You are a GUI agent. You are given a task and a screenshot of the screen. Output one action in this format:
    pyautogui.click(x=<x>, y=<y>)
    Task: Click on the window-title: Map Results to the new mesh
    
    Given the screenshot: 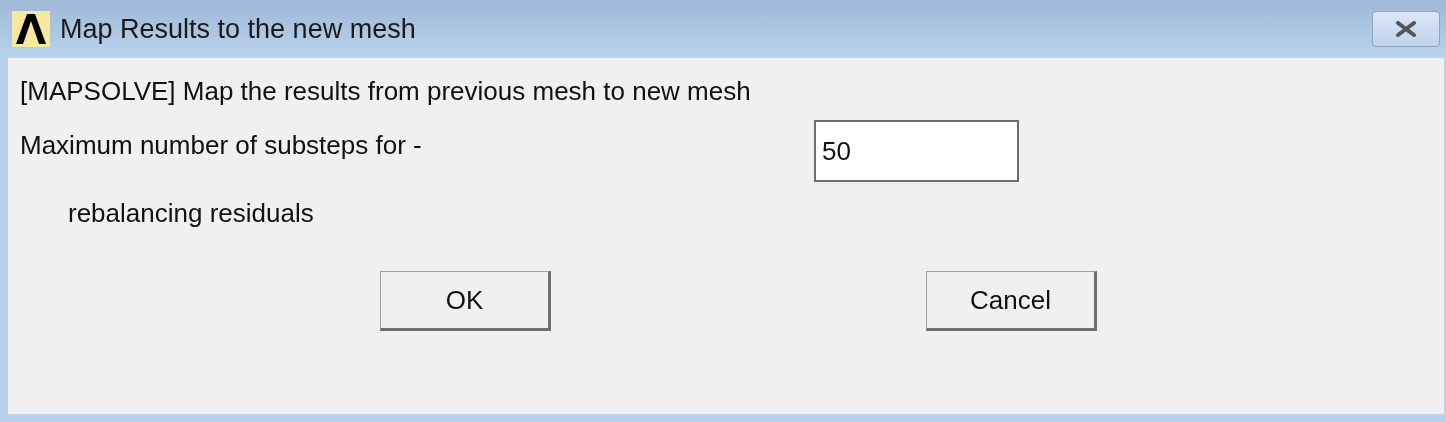 What is the action you would take?
    pyautogui.click(x=238, y=29)
    